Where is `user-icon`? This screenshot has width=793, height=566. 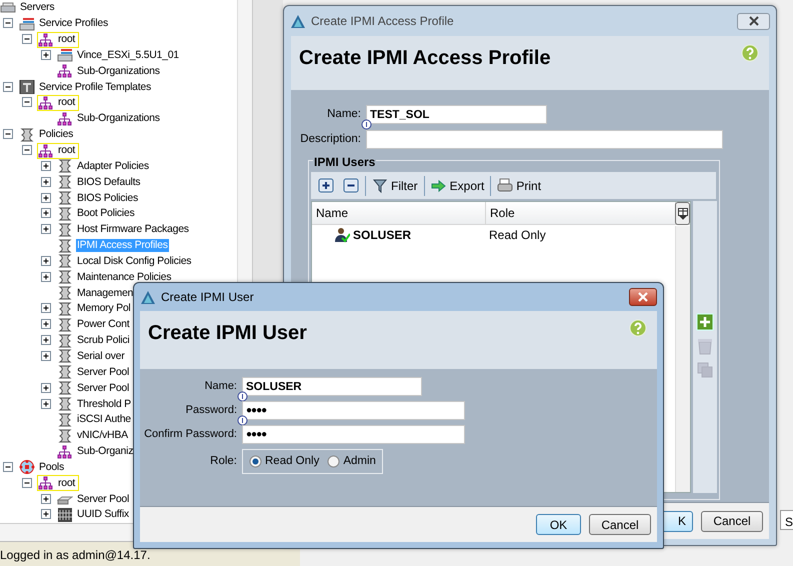
user-icon is located at coordinates (342, 234).